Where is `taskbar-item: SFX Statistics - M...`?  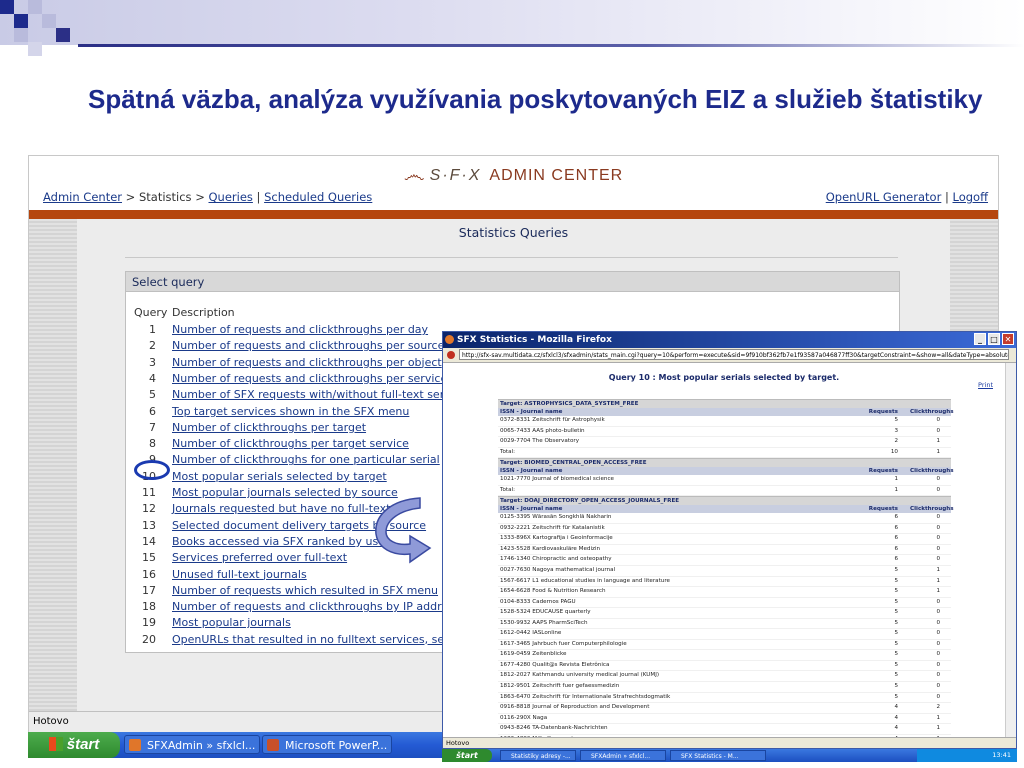 taskbar-item: SFX Statistics - M... is located at coordinates (718, 755).